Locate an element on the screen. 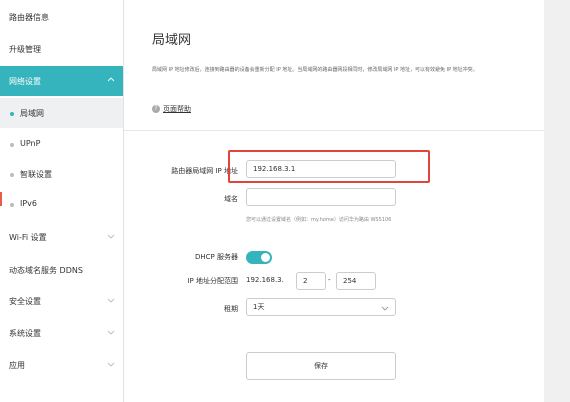  sidebar-item-label: 局域网 is located at coordinates (32, 113).